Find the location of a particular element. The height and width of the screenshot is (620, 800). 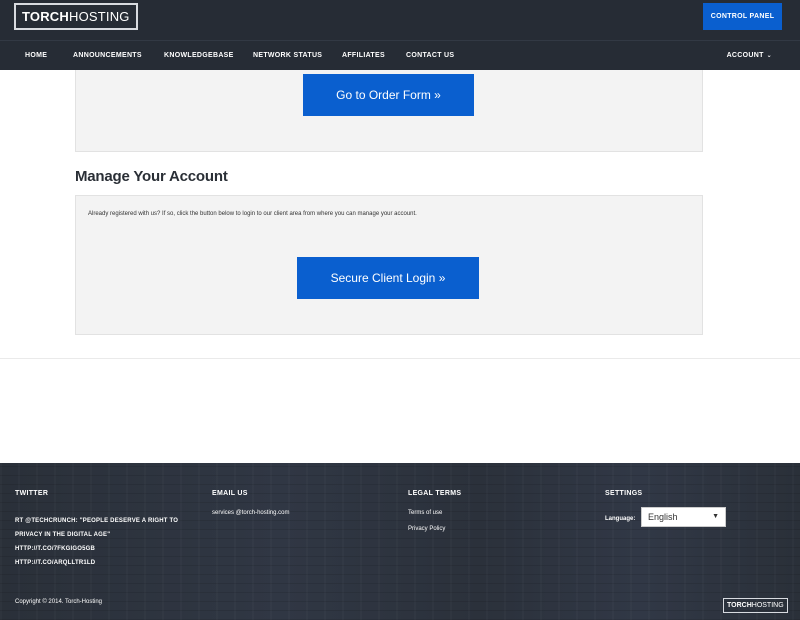

account-label: ACCOUNT is located at coordinates (745, 55).